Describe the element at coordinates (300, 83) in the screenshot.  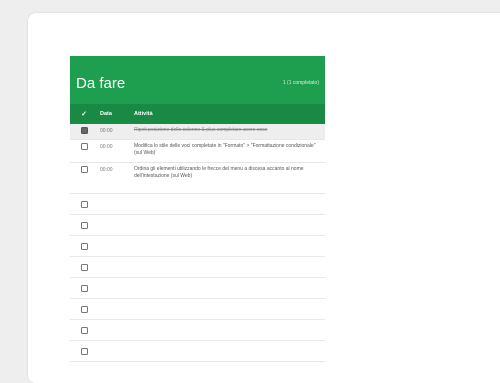
I see `completion-summary: 1 (1 completato)` at that location.